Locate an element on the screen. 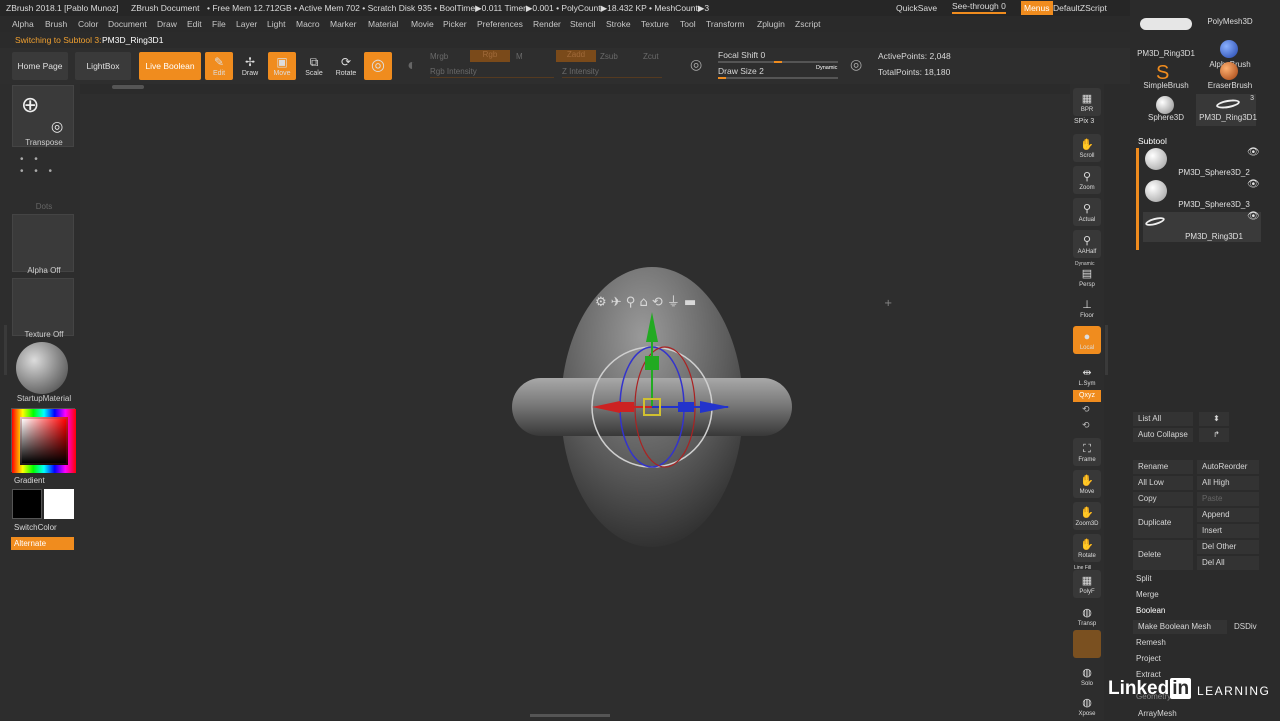 The height and width of the screenshot is (721, 1280). frame-button: ⛶ Frame is located at coordinates (1087, 452).